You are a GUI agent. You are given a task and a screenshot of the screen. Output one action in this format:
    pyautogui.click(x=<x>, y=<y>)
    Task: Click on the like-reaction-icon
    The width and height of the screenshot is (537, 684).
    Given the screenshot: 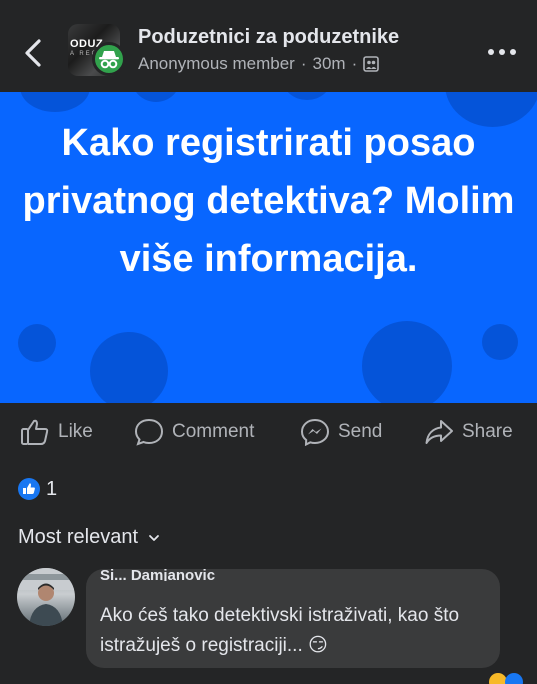 What is the action you would take?
    pyautogui.click(x=29, y=489)
    